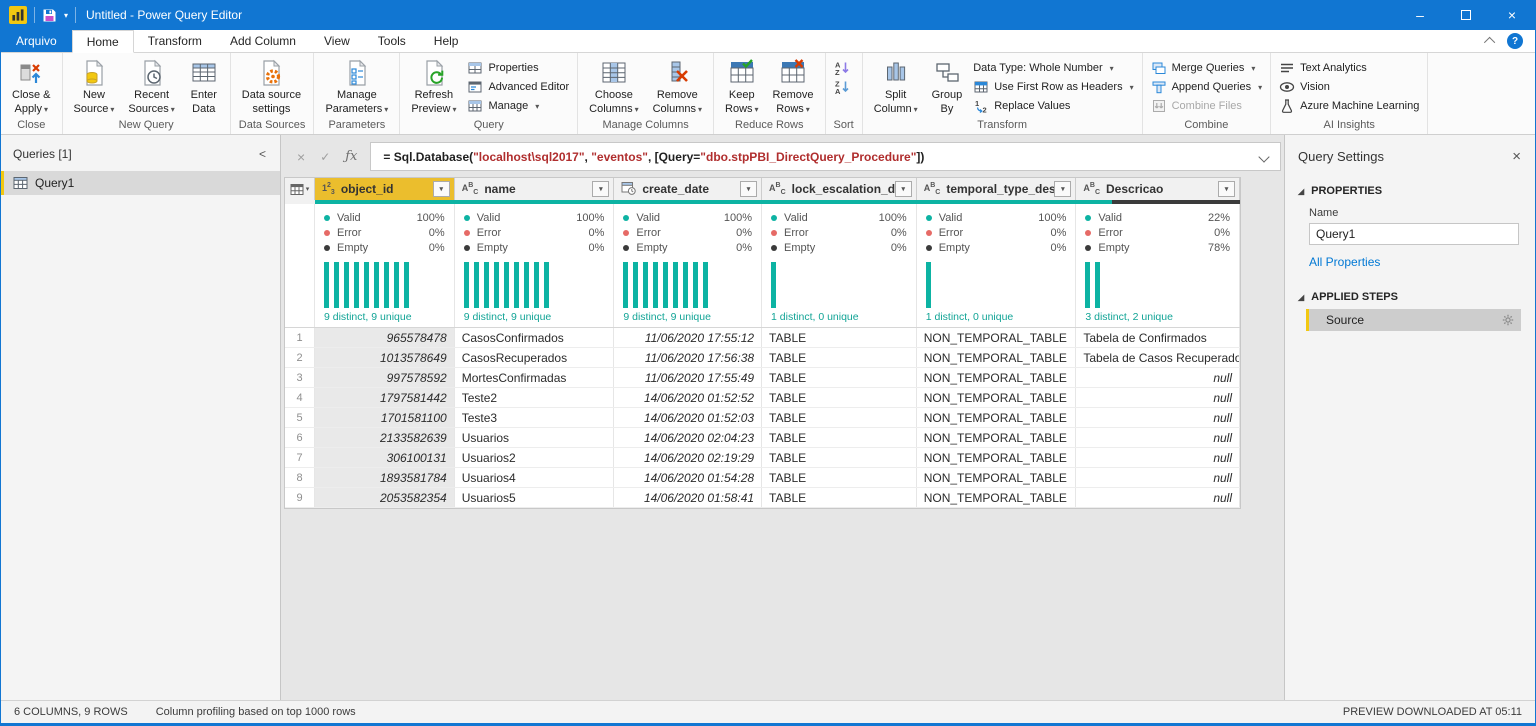 The height and width of the screenshot is (726, 1536). I want to click on formula-dropdown-icon, so click(1264, 156).